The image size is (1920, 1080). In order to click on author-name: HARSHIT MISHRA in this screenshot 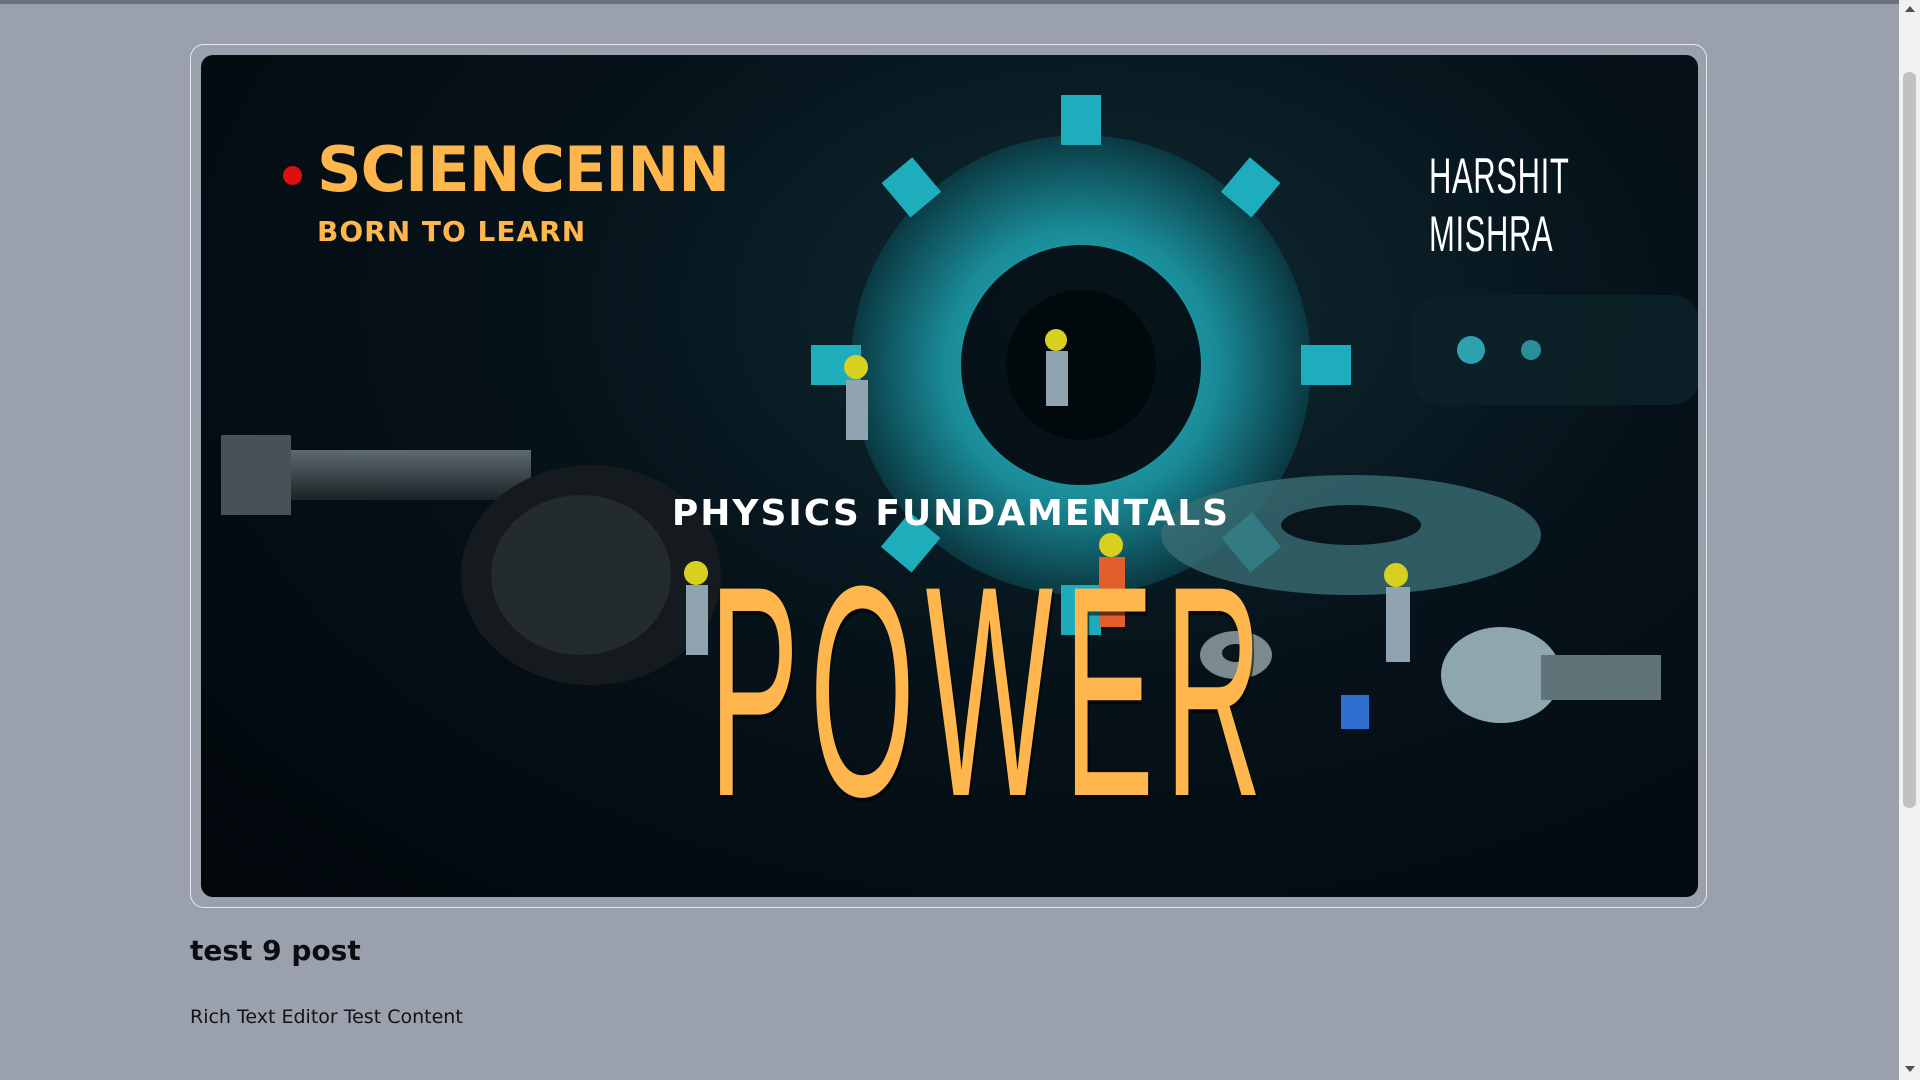, I will do `click(1499, 205)`.